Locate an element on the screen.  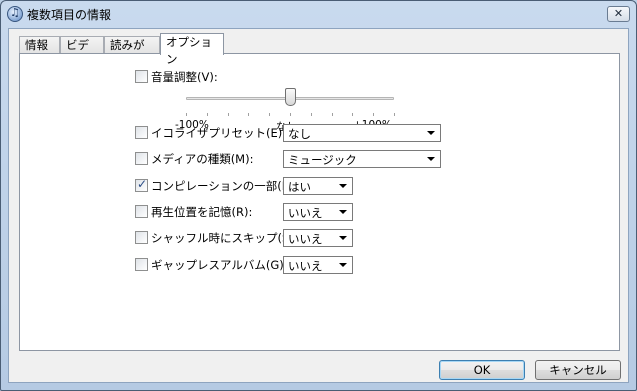
gapless-row: ギャップレスアルバム(G): is located at coordinates (211, 265).